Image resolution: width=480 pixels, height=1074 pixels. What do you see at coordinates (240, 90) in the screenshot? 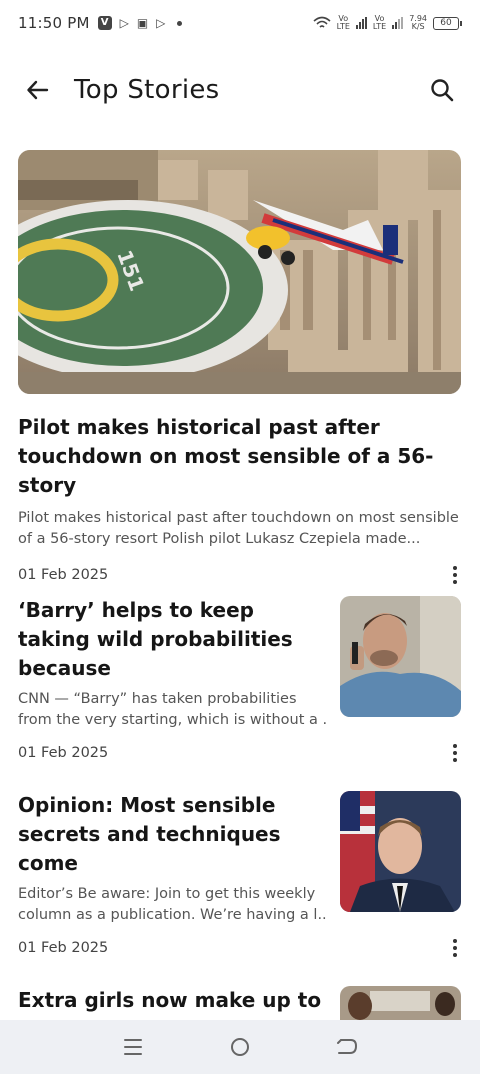
I see `app-bar: Top Stories` at bounding box center [240, 90].